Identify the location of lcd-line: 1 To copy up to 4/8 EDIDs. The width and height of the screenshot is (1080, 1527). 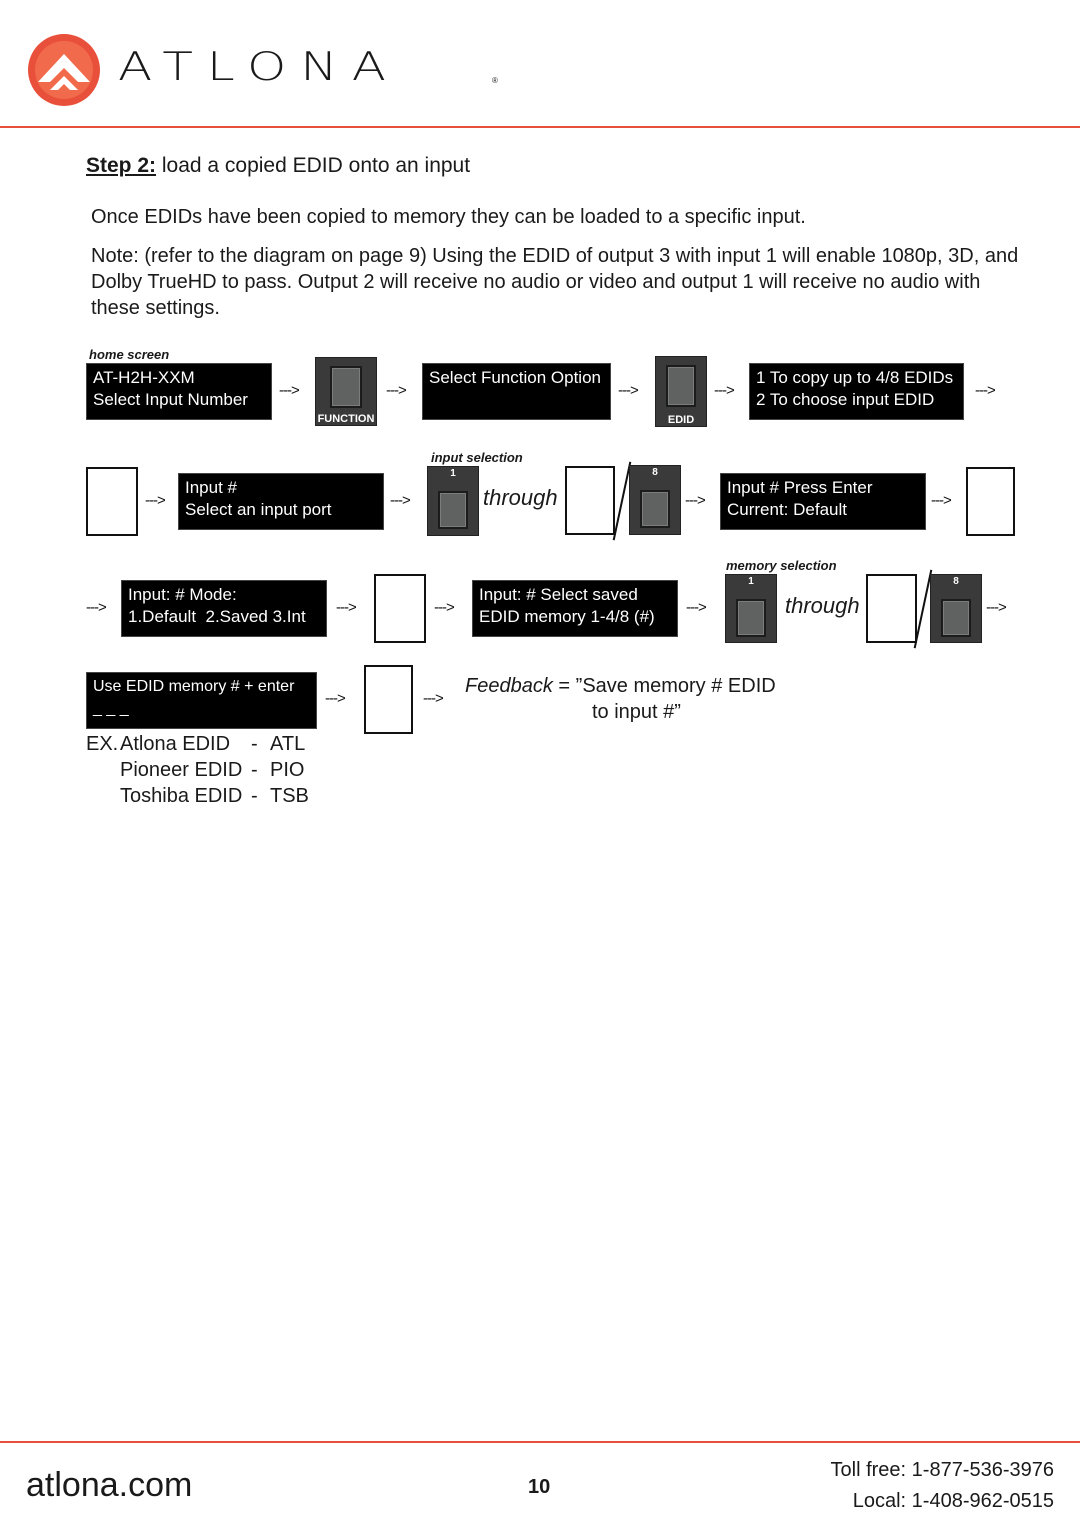
(855, 377).